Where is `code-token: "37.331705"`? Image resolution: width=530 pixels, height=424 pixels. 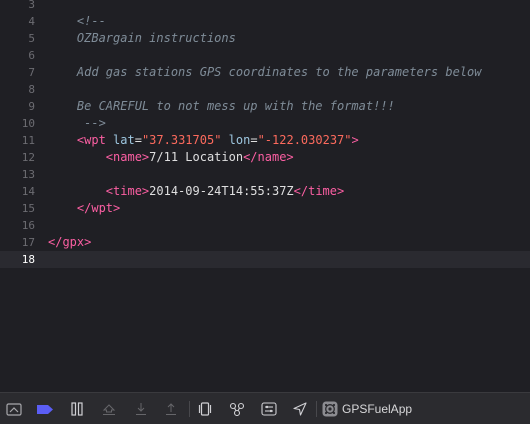 code-token: "37.331705" is located at coordinates (181, 140).